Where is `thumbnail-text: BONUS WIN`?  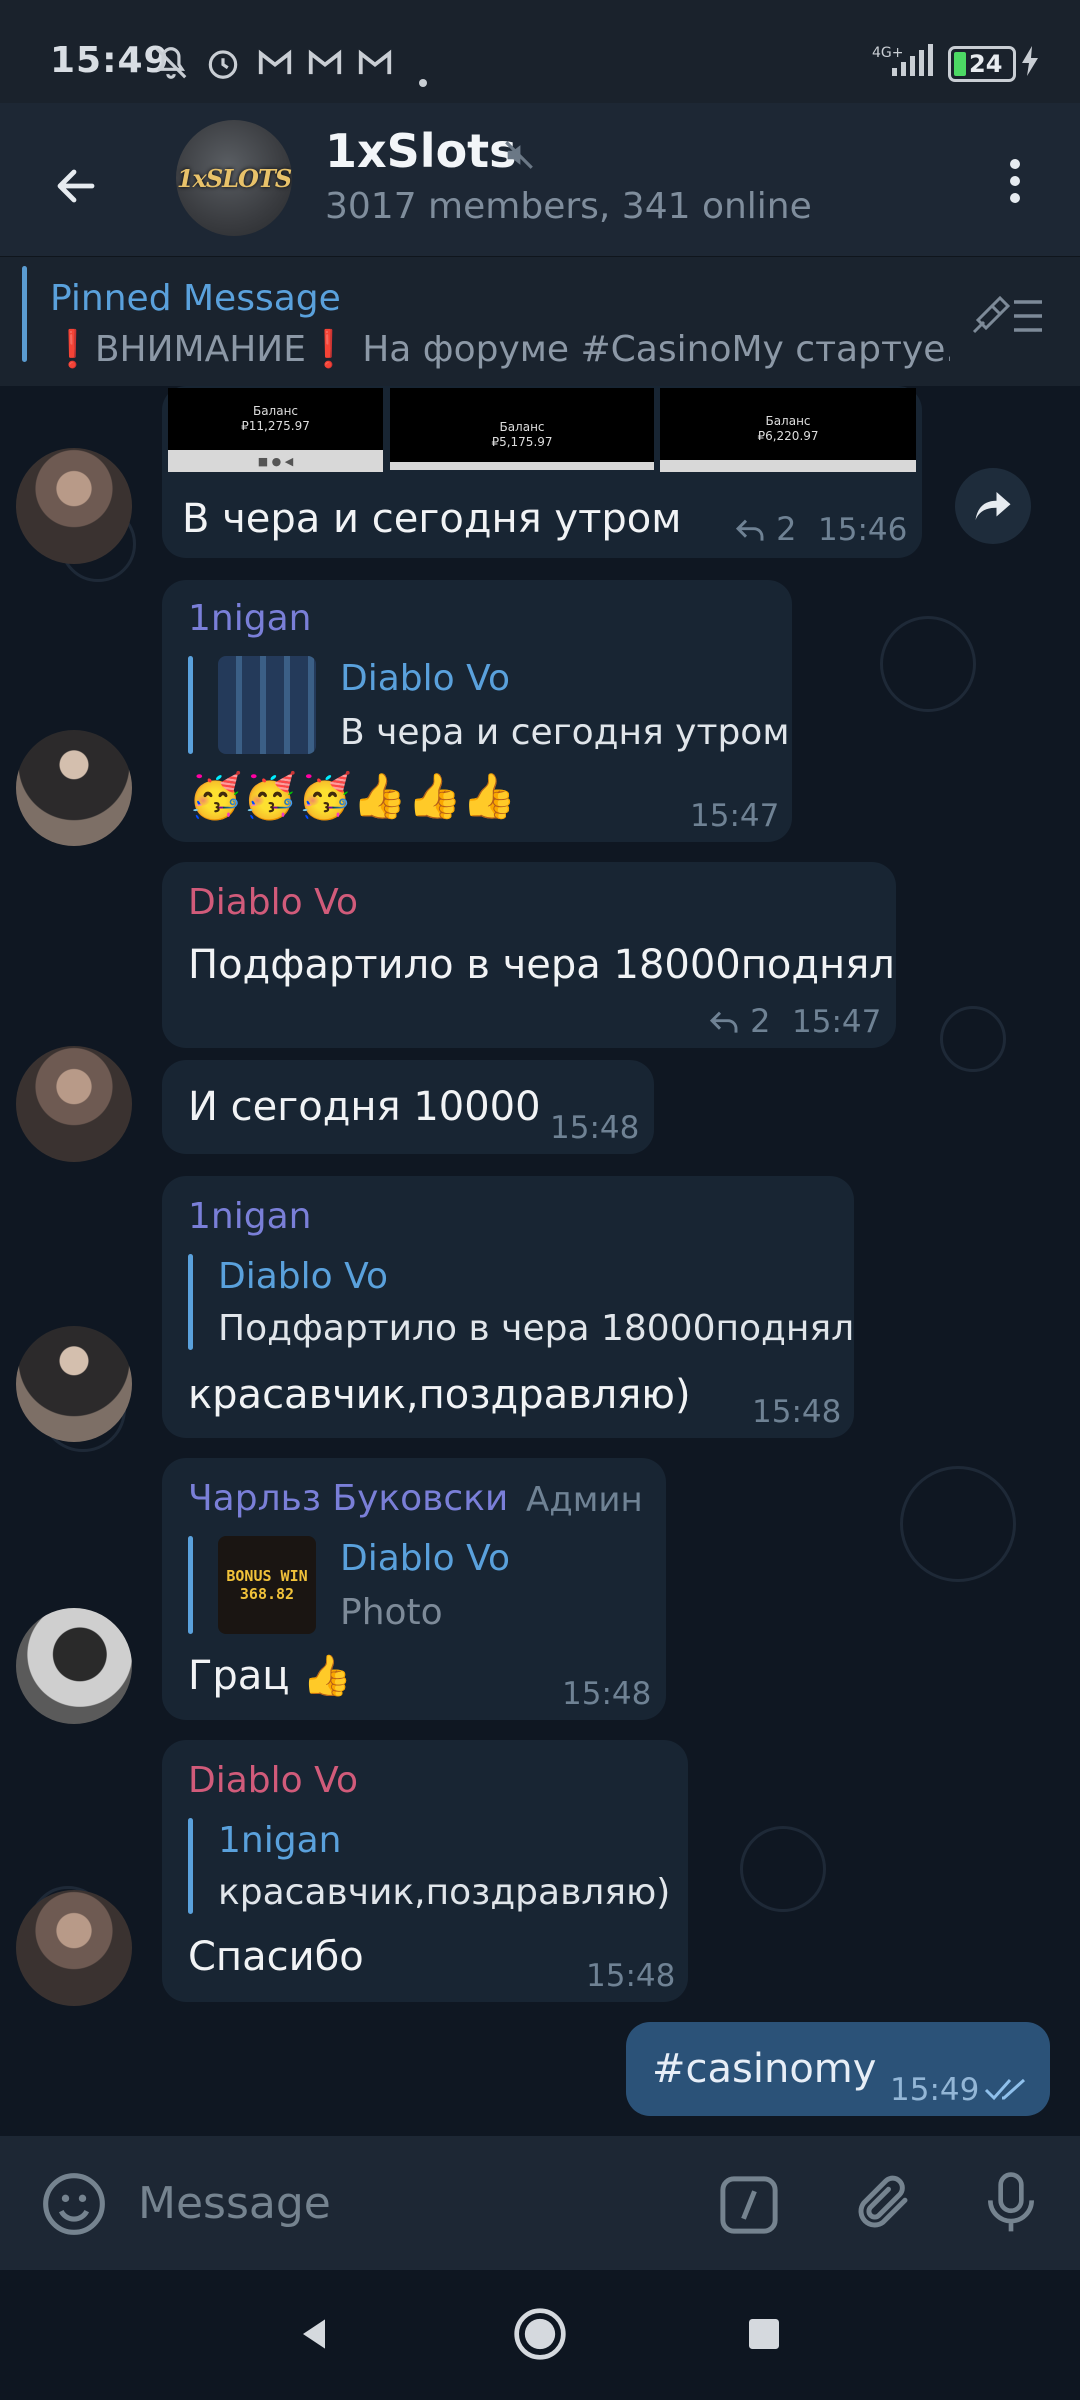
thumbnail-text: BONUS WIN is located at coordinates (267, 1576).